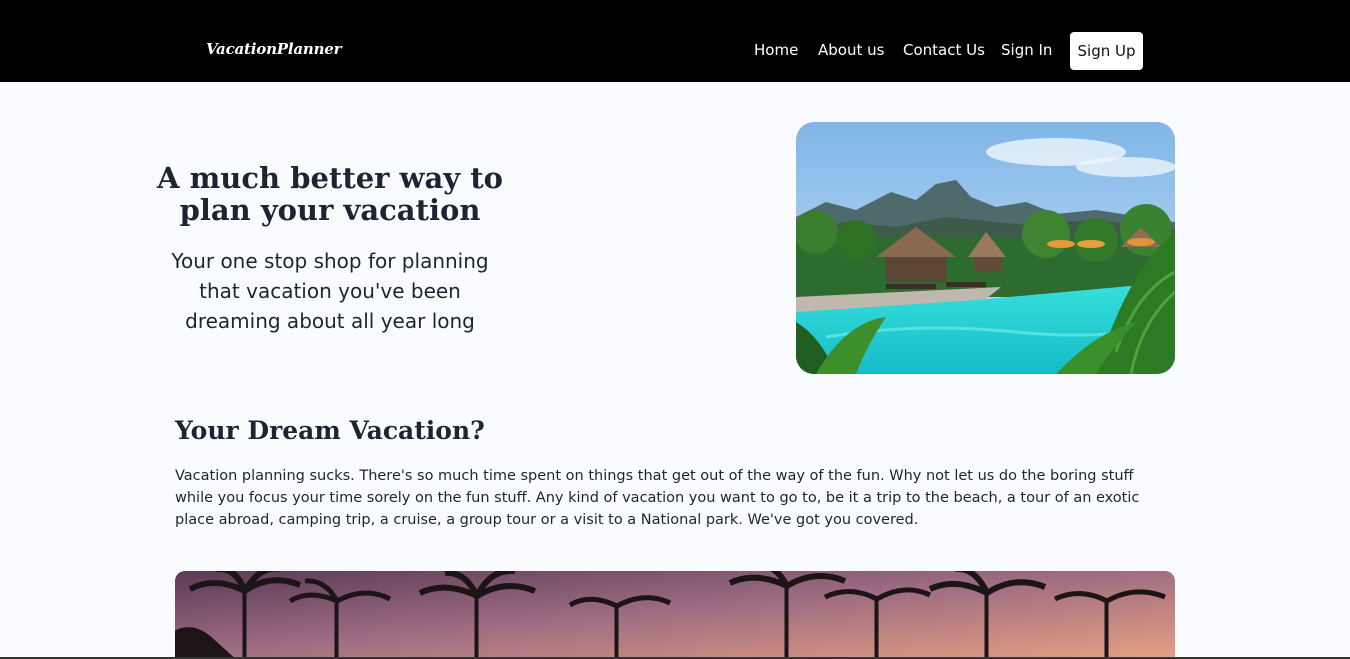  Describe the element at coordinates (1026, 50) in the screenshot. I see `nav-link-sign-in: Sign In` at that location.